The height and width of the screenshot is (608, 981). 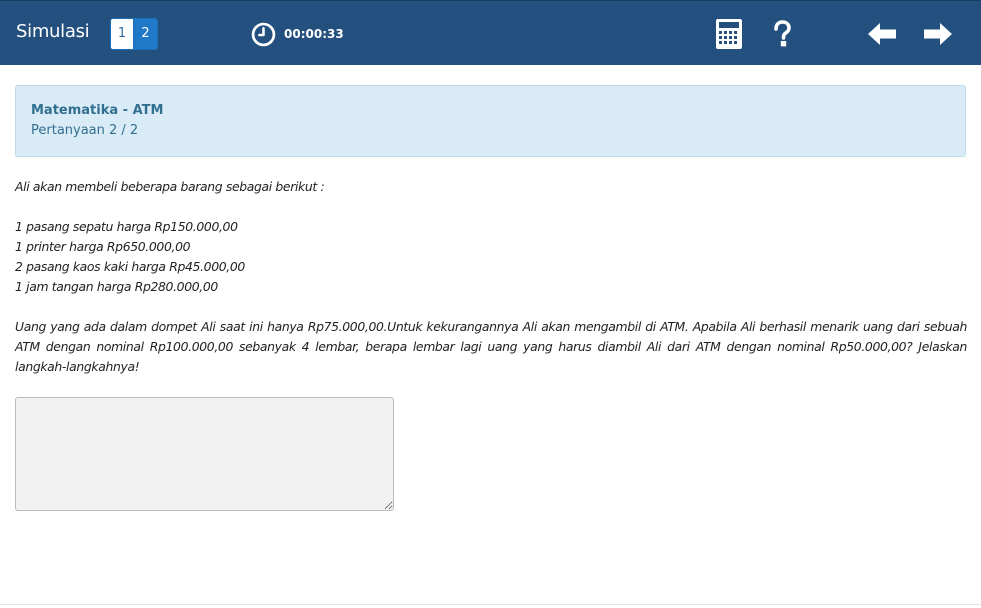 I want to click on top-bar: Simulasi 1 2 00:00:33, so click(x=490, y=32).